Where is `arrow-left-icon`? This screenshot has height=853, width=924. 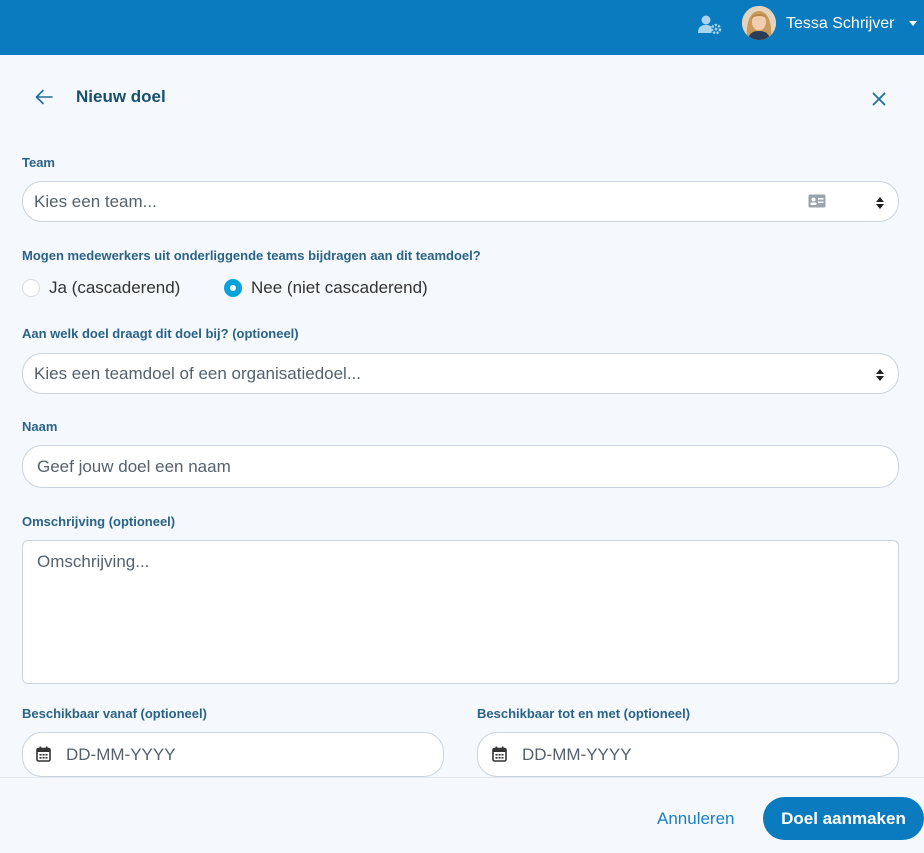 arrow-left-icon is located at coordinates (44, 97).